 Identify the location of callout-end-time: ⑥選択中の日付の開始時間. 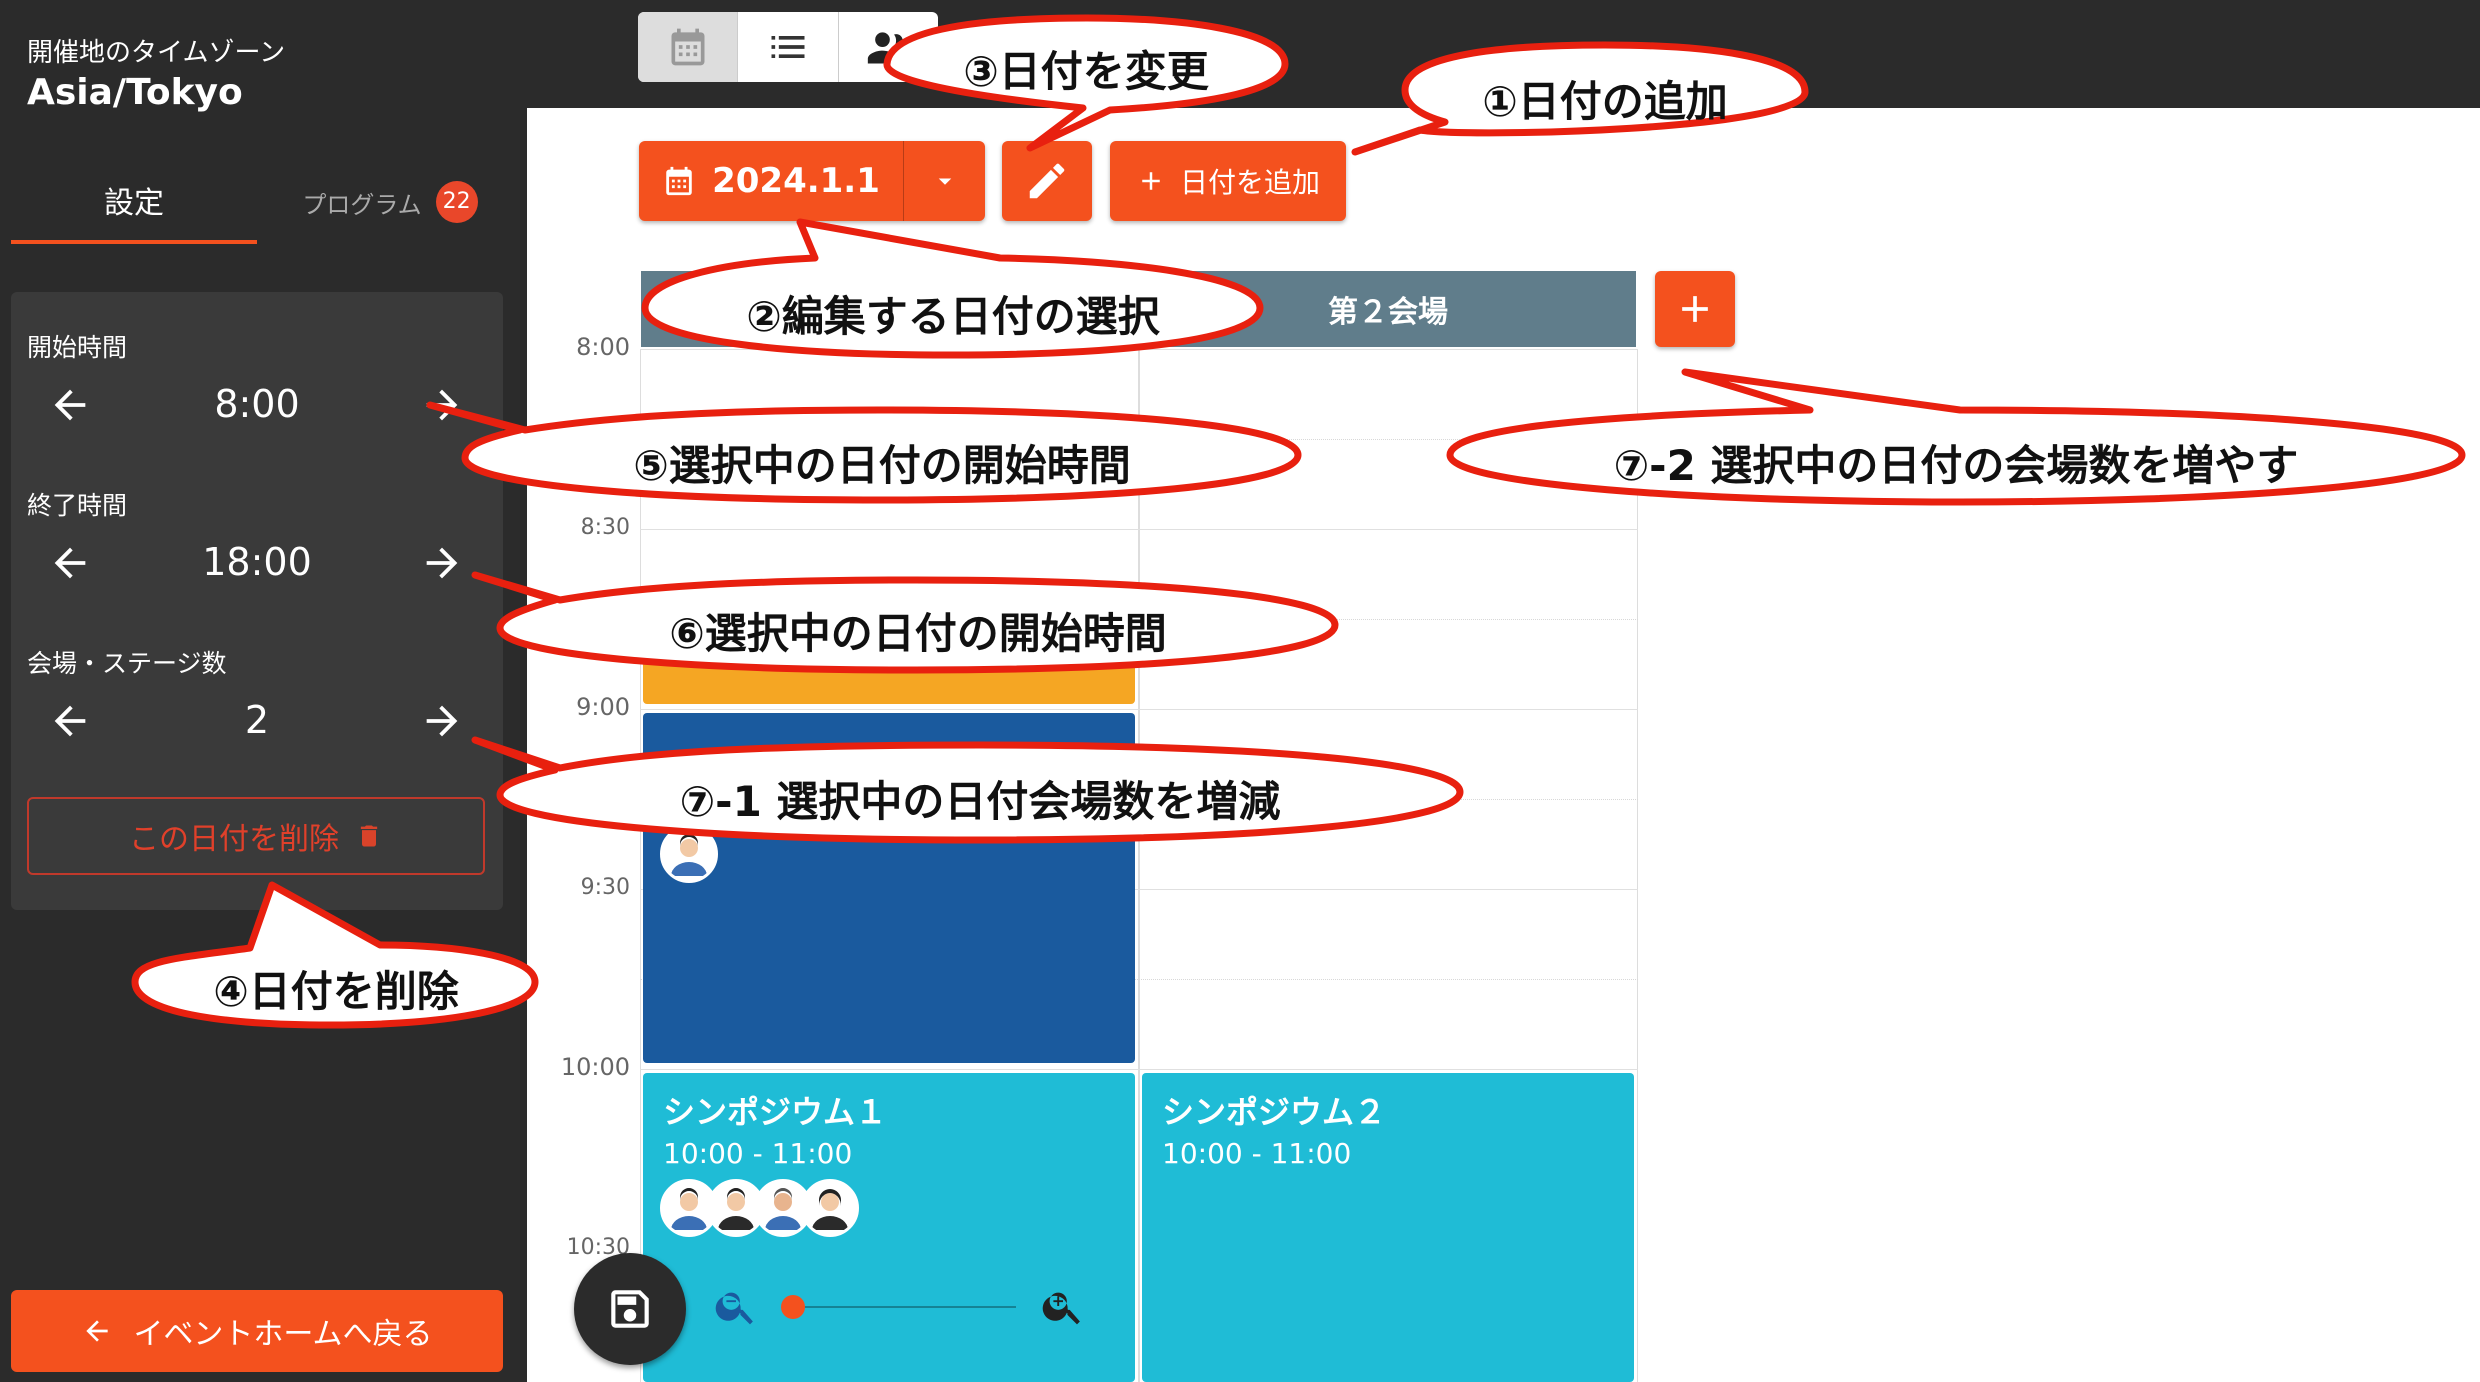
(918, 633).